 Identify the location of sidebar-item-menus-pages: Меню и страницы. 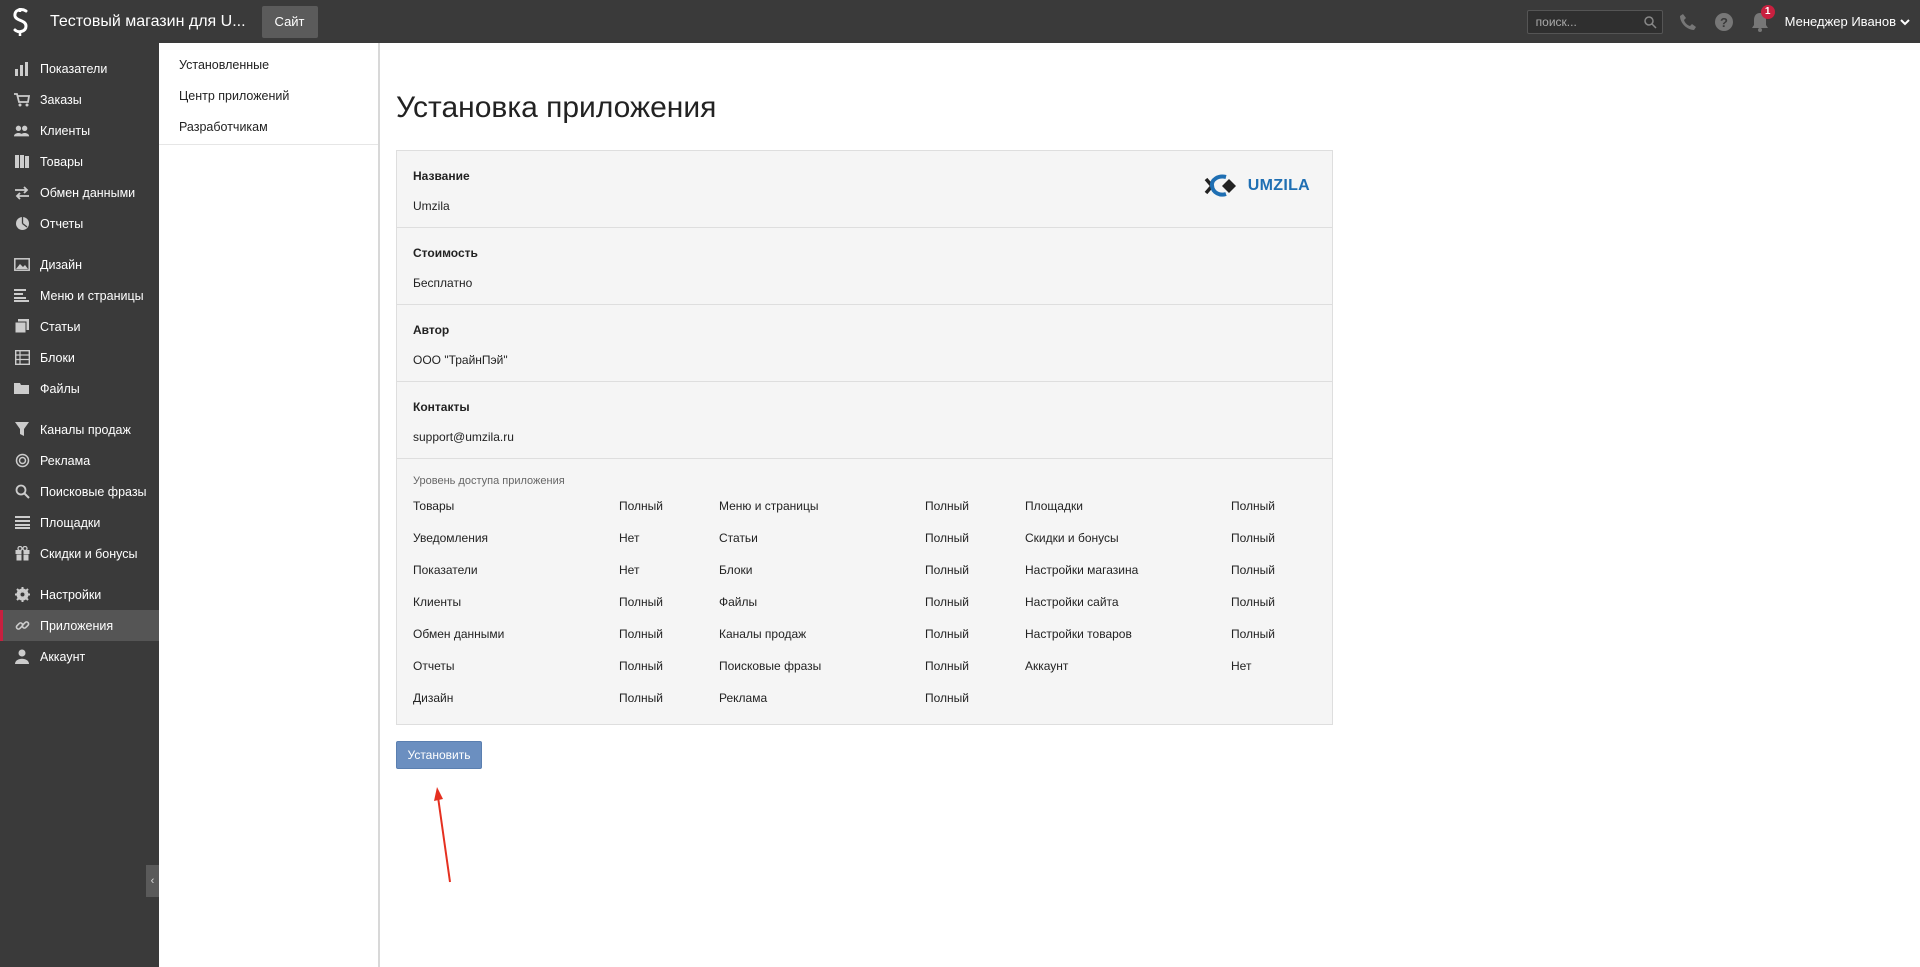
(79, 295).